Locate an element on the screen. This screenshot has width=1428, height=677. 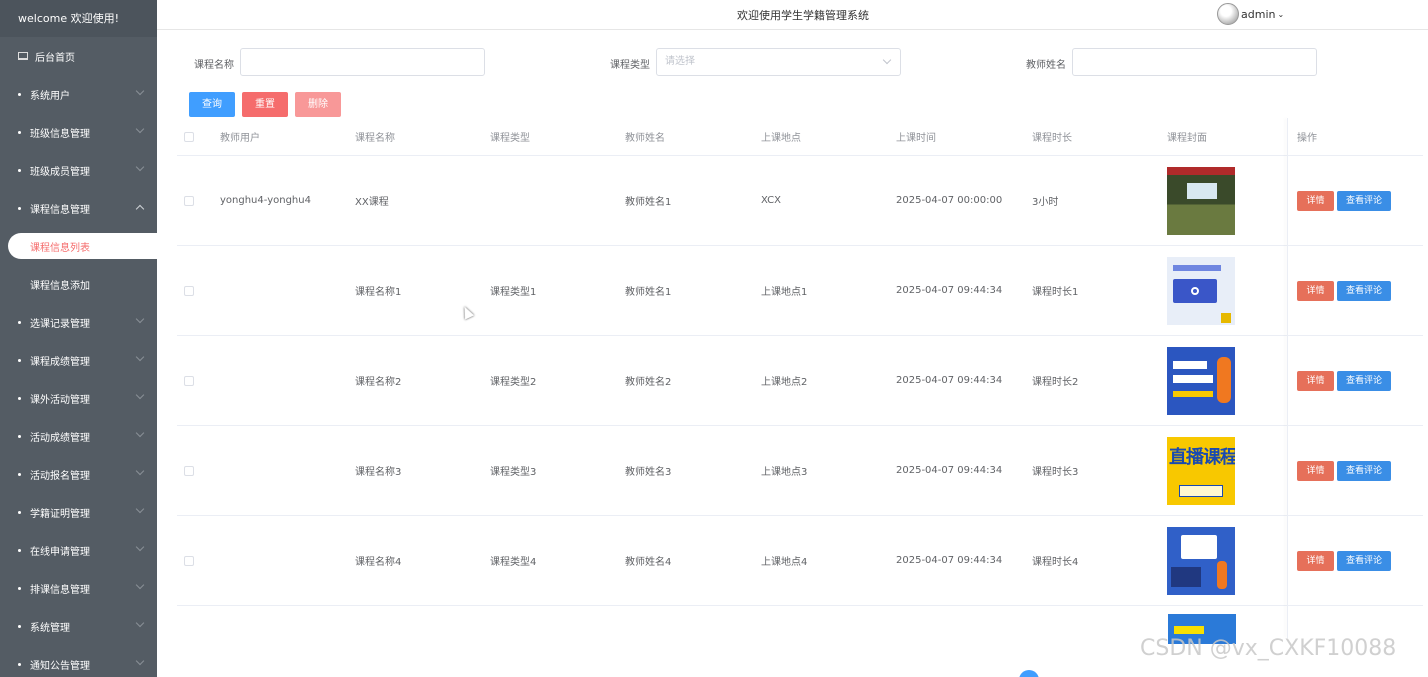
header-location: 上课地点 is located at coordinates (781, 138).